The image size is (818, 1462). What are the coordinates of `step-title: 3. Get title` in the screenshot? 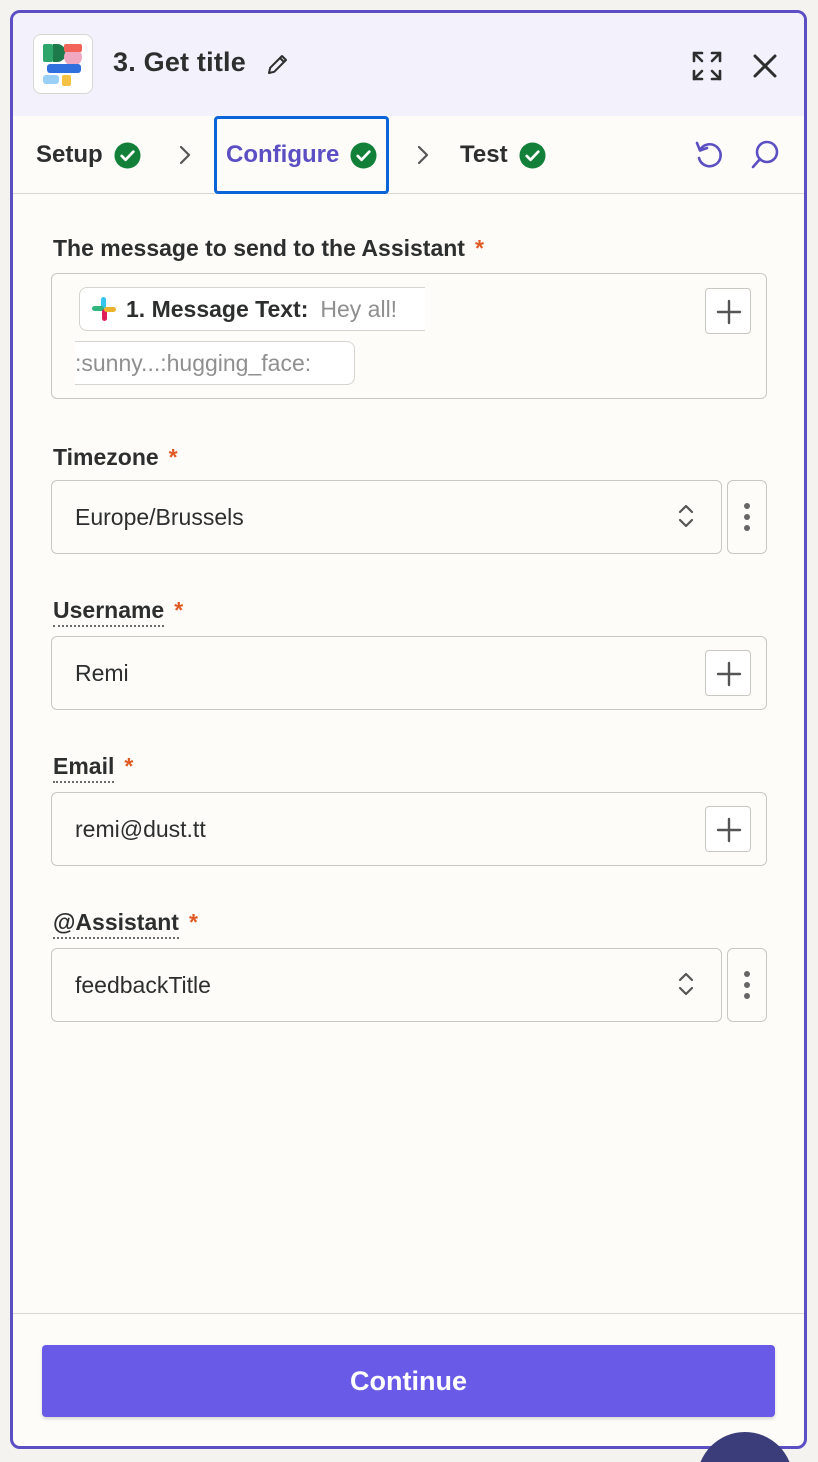 It's located at (179, 62).